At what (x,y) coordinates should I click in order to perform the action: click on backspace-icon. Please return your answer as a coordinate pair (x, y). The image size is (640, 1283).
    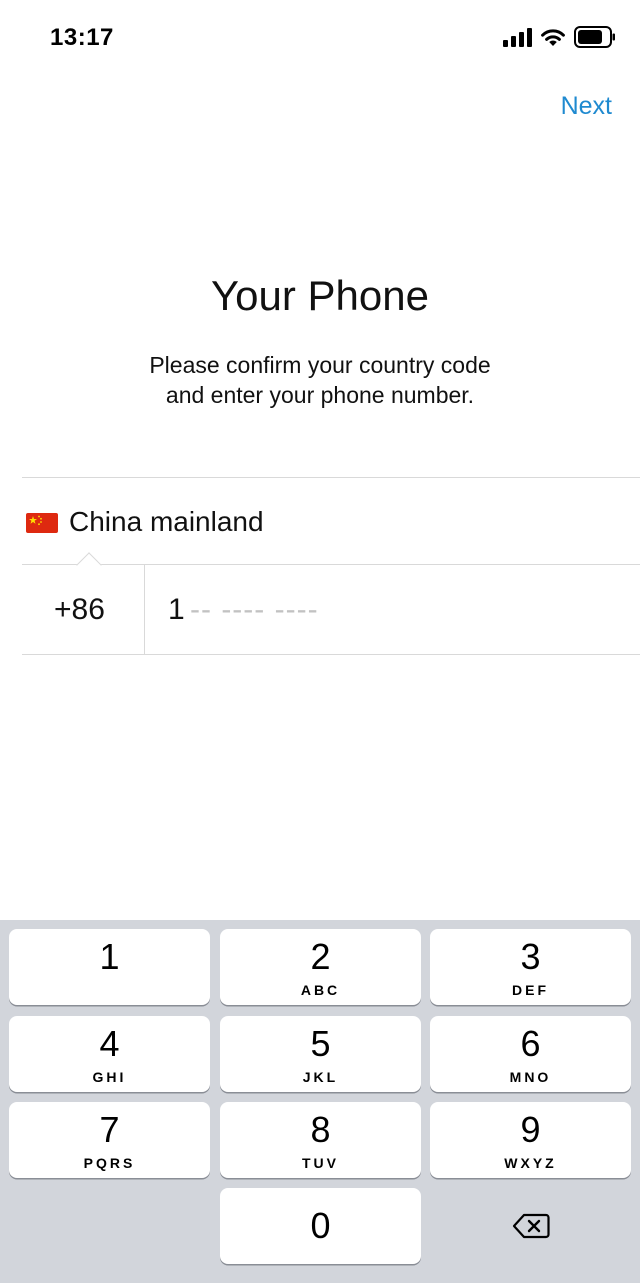
    Looking at the image, I should click on (531, 1226).